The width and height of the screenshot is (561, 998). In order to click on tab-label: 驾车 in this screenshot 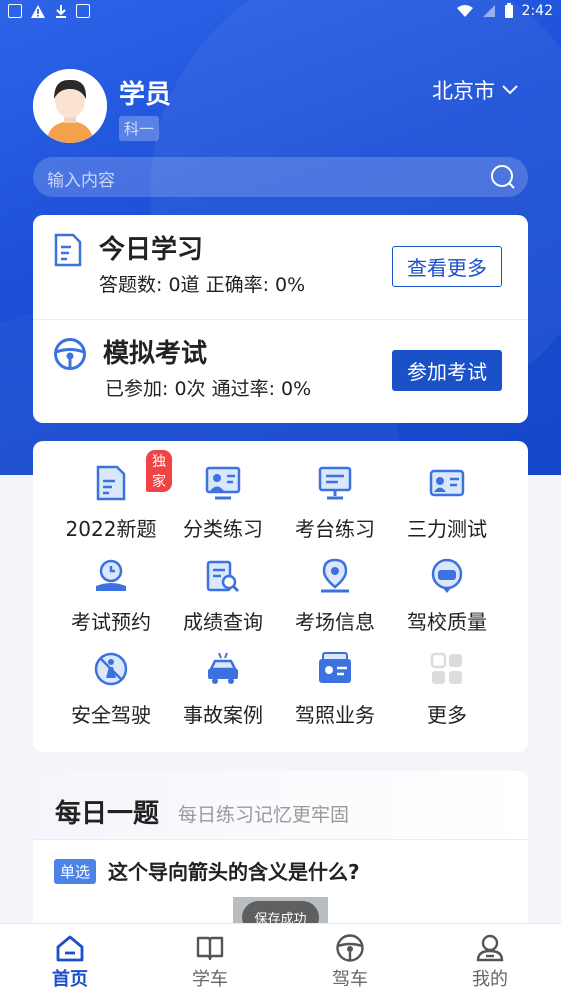, I will do `click(350, 979)`.